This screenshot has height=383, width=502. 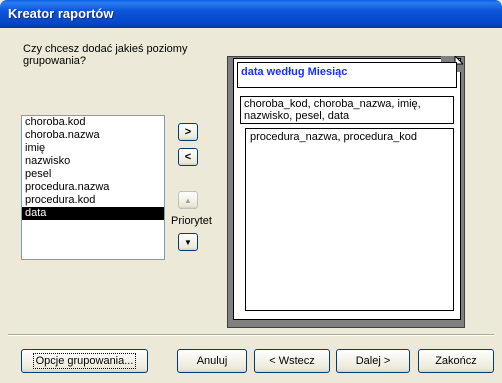 What do you see at coordinates (188, 157) in the screenshot?
I see `remove-level-button: <` at bounding box center [188, 157].